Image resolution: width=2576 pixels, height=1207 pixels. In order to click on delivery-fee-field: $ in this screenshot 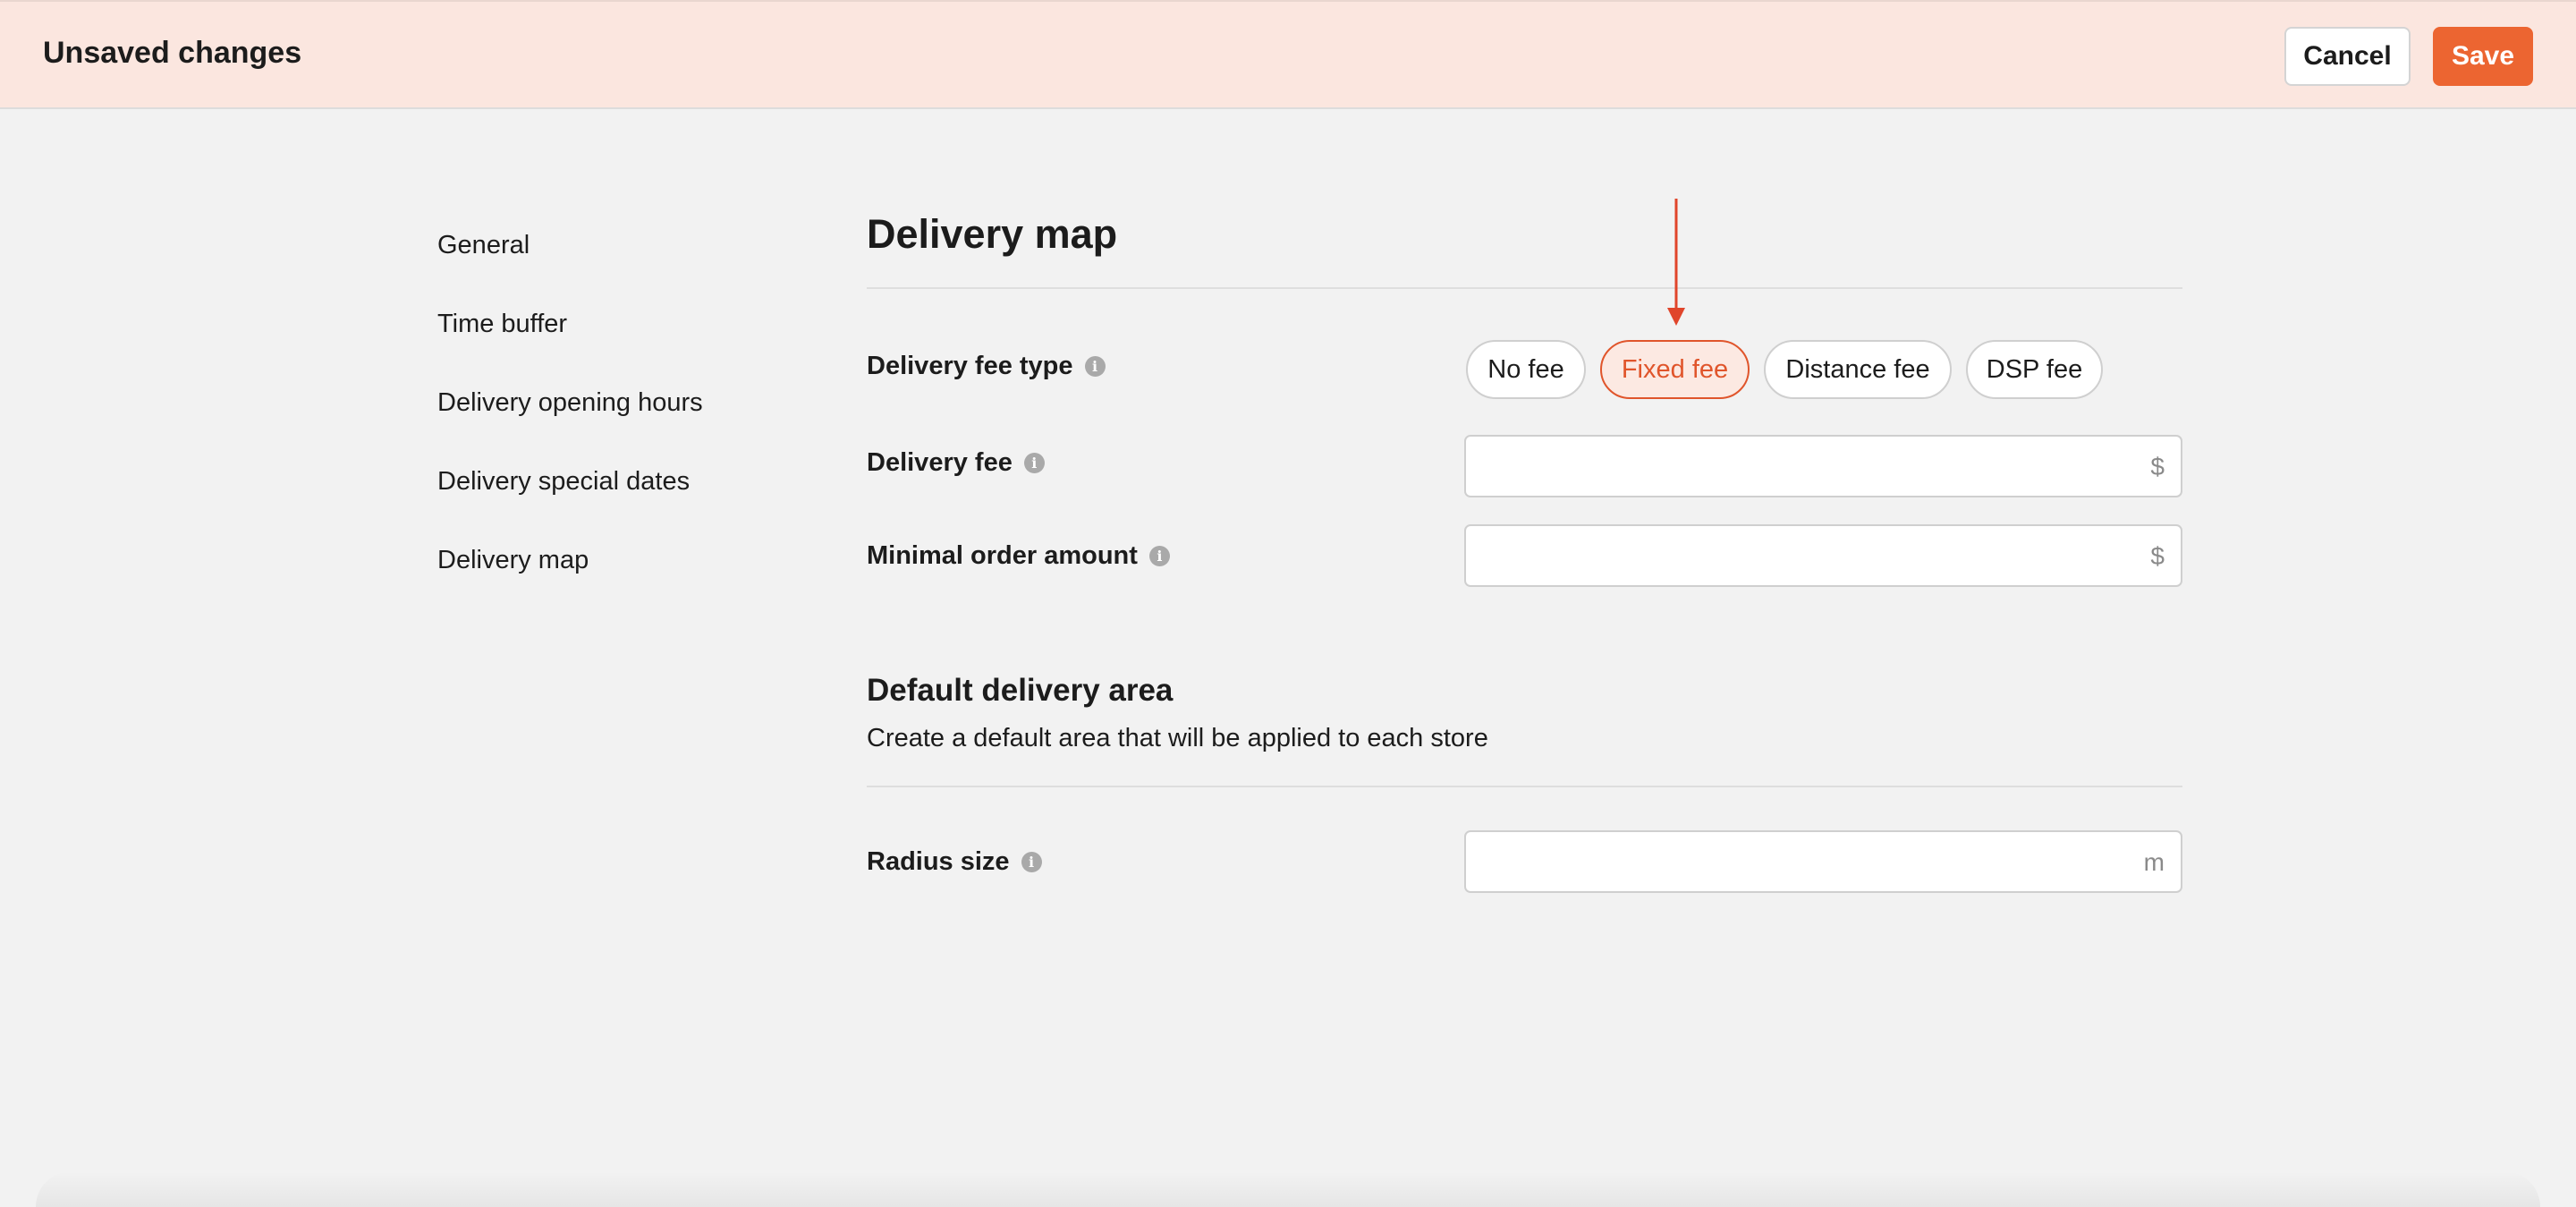, I will do `click(1823, 466)`.